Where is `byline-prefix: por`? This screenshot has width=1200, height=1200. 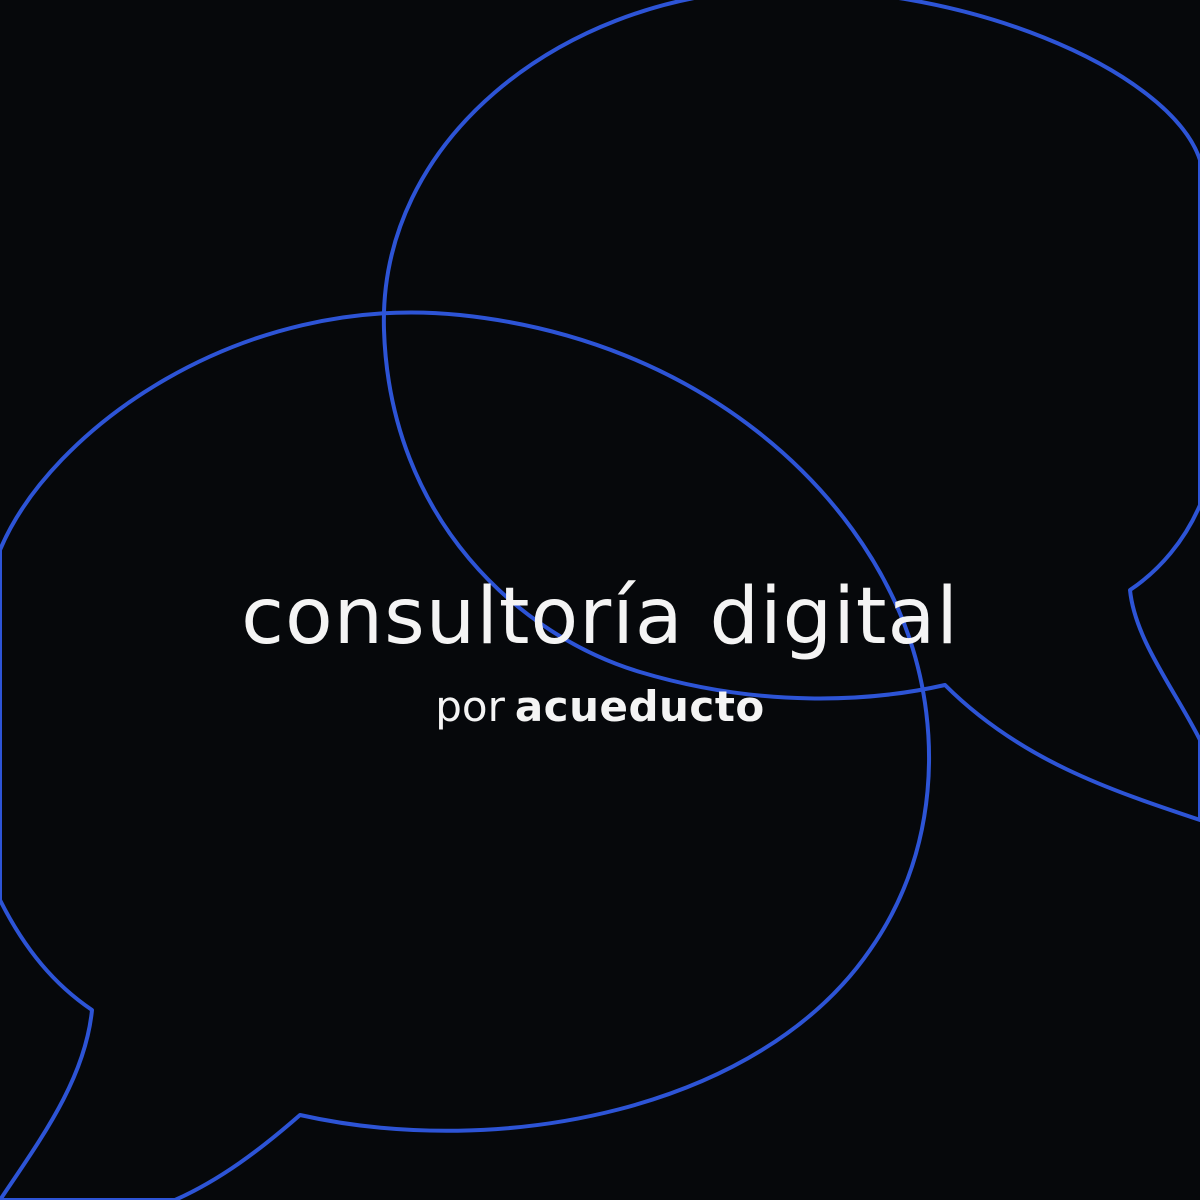
byline-prefix: por is located at coordinates (470, 706).